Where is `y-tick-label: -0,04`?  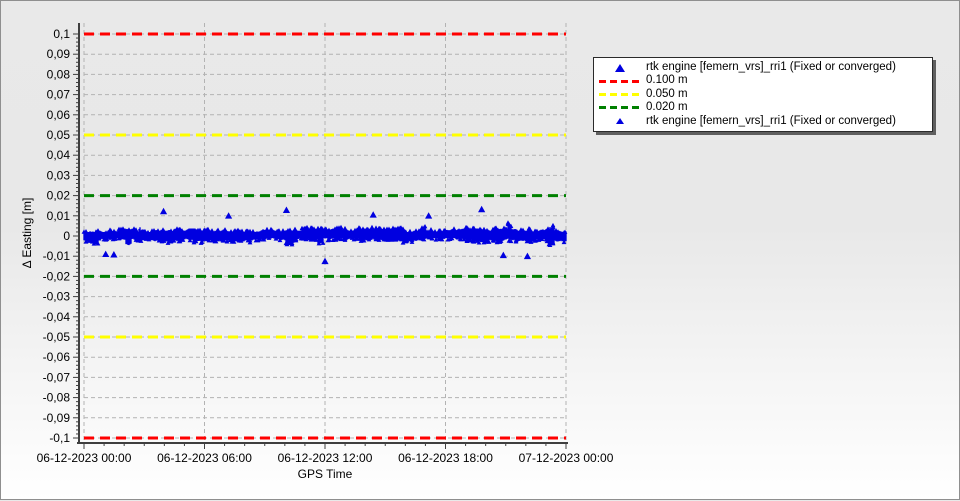 y-tick-label: -0,04 is located at coordinates (57, 317).